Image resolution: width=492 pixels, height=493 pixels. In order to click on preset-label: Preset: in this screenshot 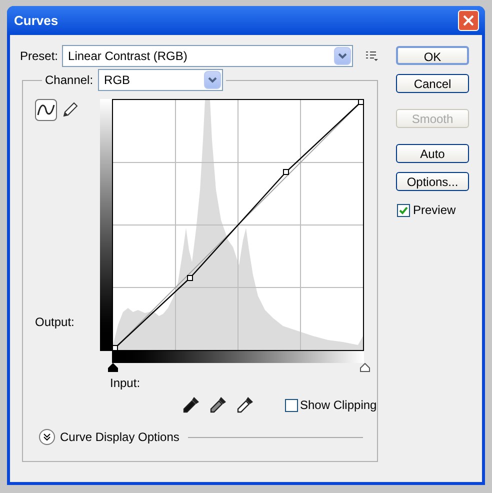, I will do `click(39, 56)`.